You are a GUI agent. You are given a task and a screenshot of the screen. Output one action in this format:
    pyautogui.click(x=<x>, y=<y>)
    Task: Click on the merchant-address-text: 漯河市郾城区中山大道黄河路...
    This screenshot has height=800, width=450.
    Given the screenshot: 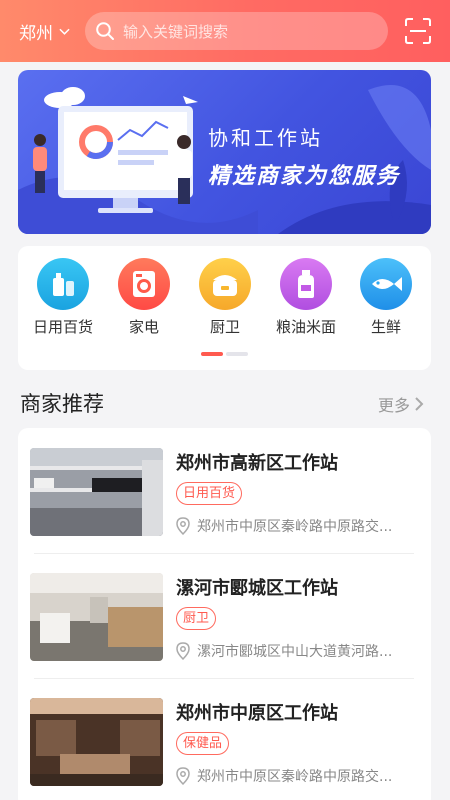 What is the action you would take?
    pyautogui.click(x=295, y=652)
    